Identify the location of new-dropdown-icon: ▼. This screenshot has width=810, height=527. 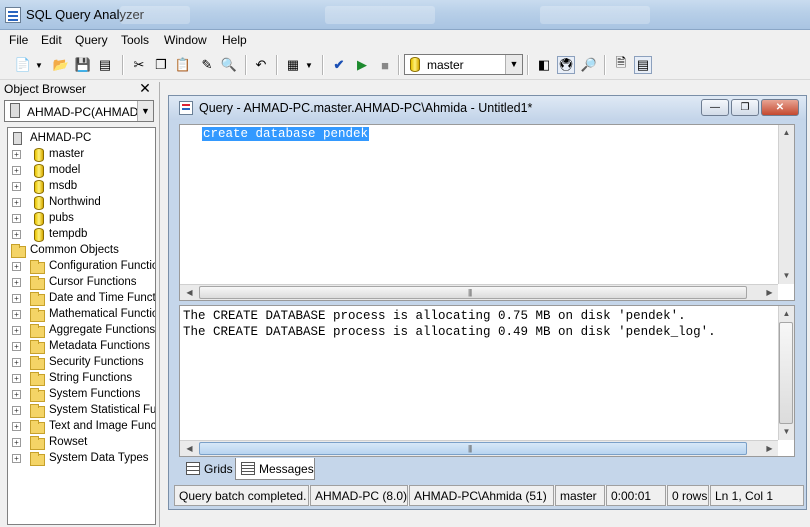
(39, 65).